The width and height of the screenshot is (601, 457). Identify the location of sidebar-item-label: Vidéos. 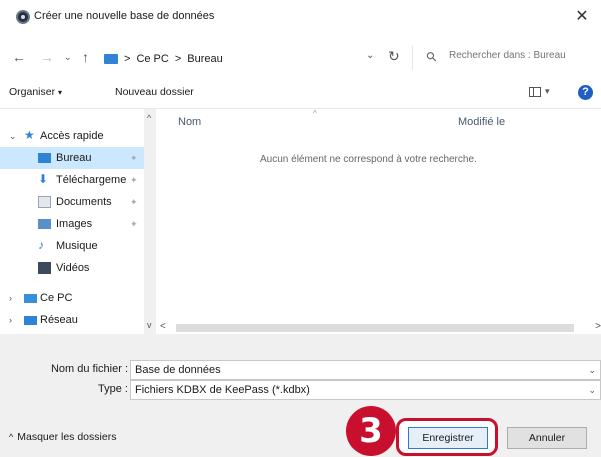
(73, 268).